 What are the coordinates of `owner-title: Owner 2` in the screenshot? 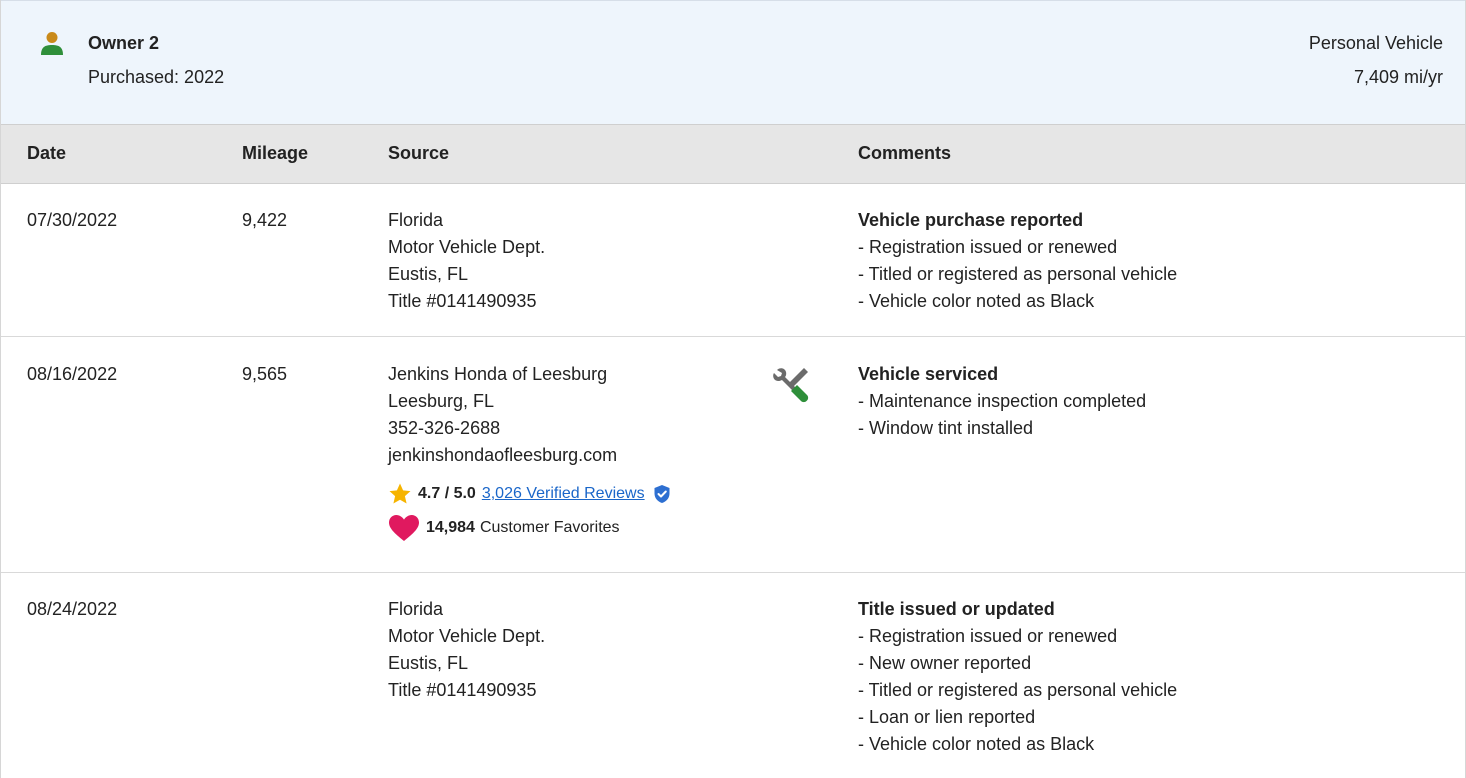 It's located at (124, 43).